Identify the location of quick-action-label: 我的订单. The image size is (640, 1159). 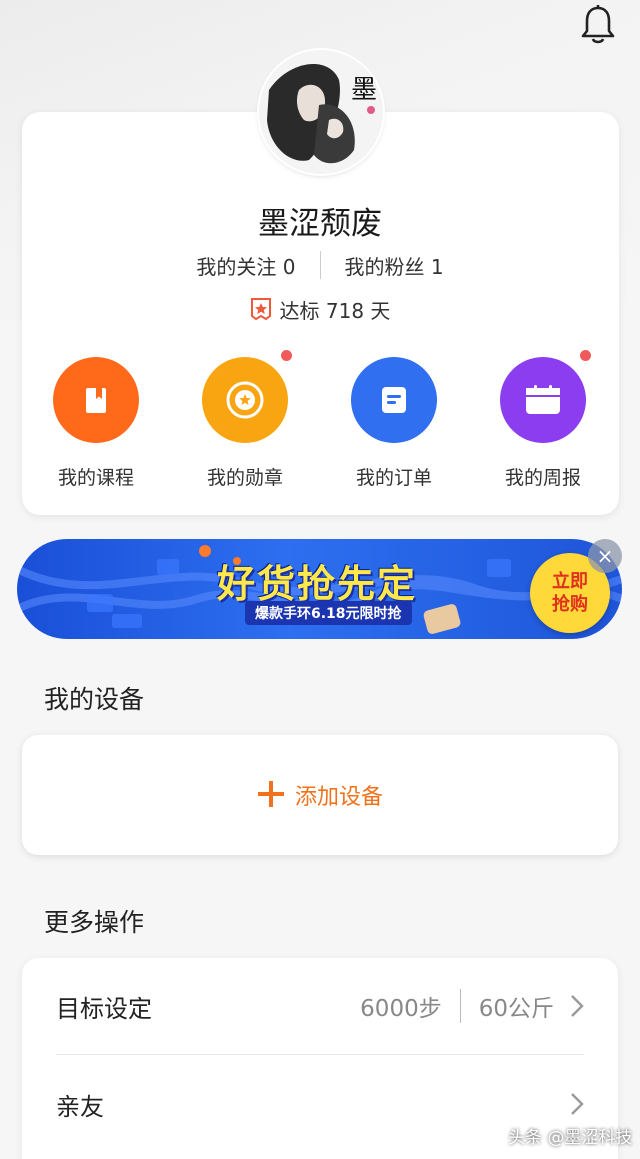
(393, 478).